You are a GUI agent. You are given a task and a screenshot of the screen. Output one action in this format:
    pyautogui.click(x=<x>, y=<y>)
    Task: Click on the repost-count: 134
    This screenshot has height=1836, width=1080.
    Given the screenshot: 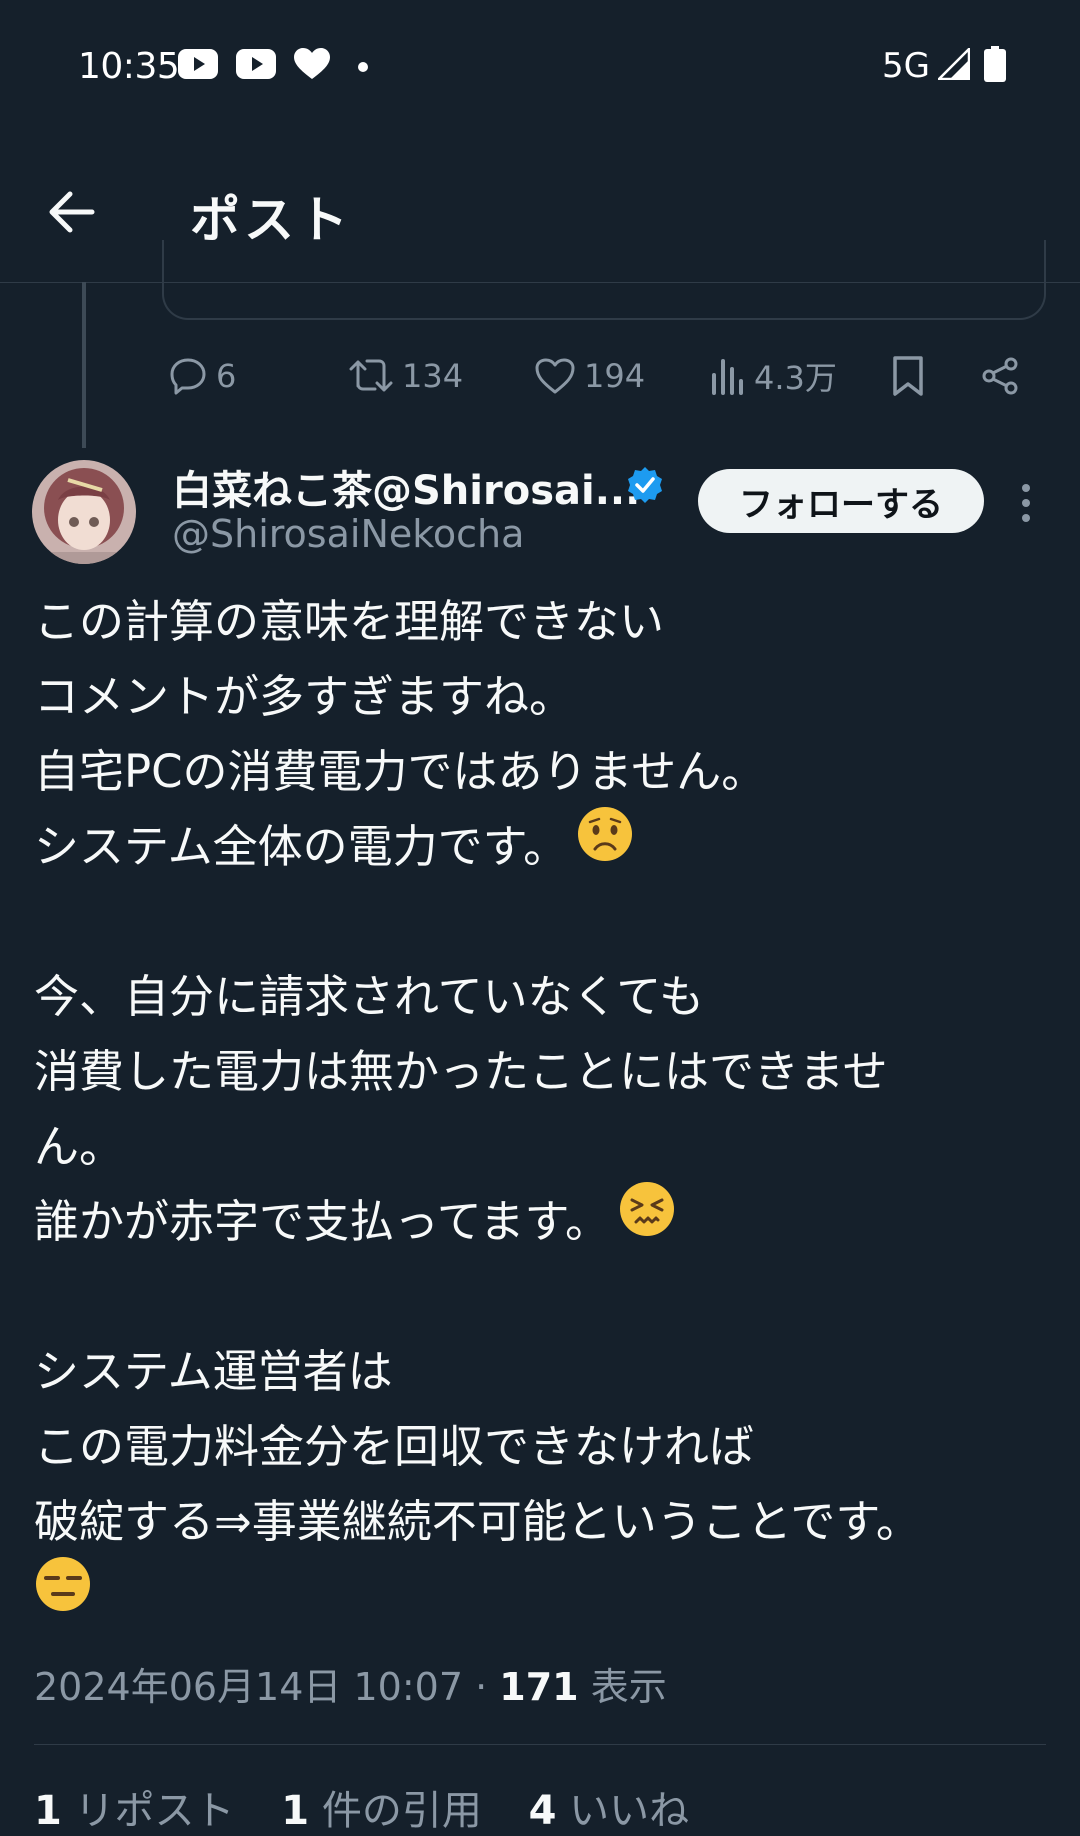 What is the action you would take?
    pyautogui.click(x=433, y=376)
    